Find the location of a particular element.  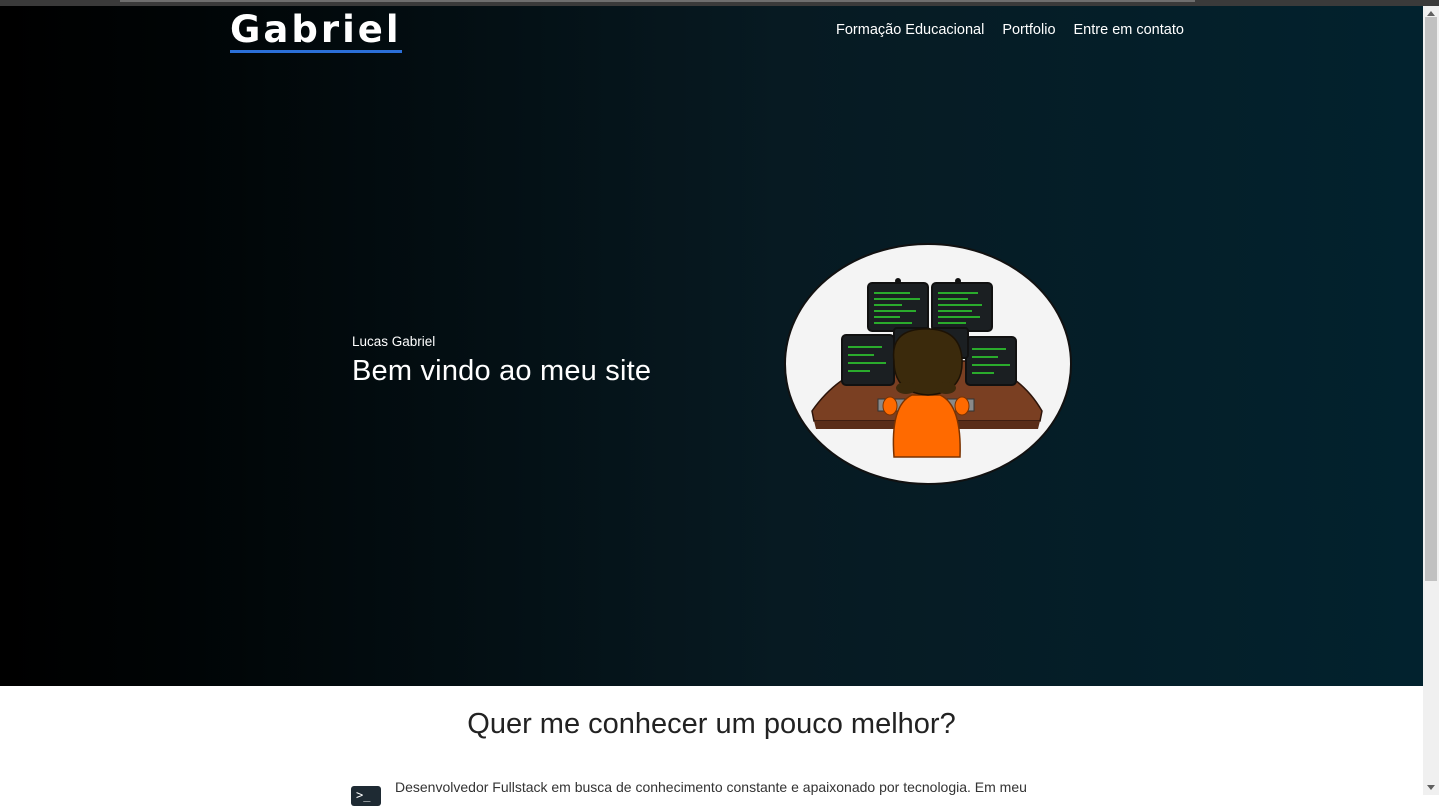

about-heading: Quer me conhecer um pouco melhor? is located at coordinates (711, 724).